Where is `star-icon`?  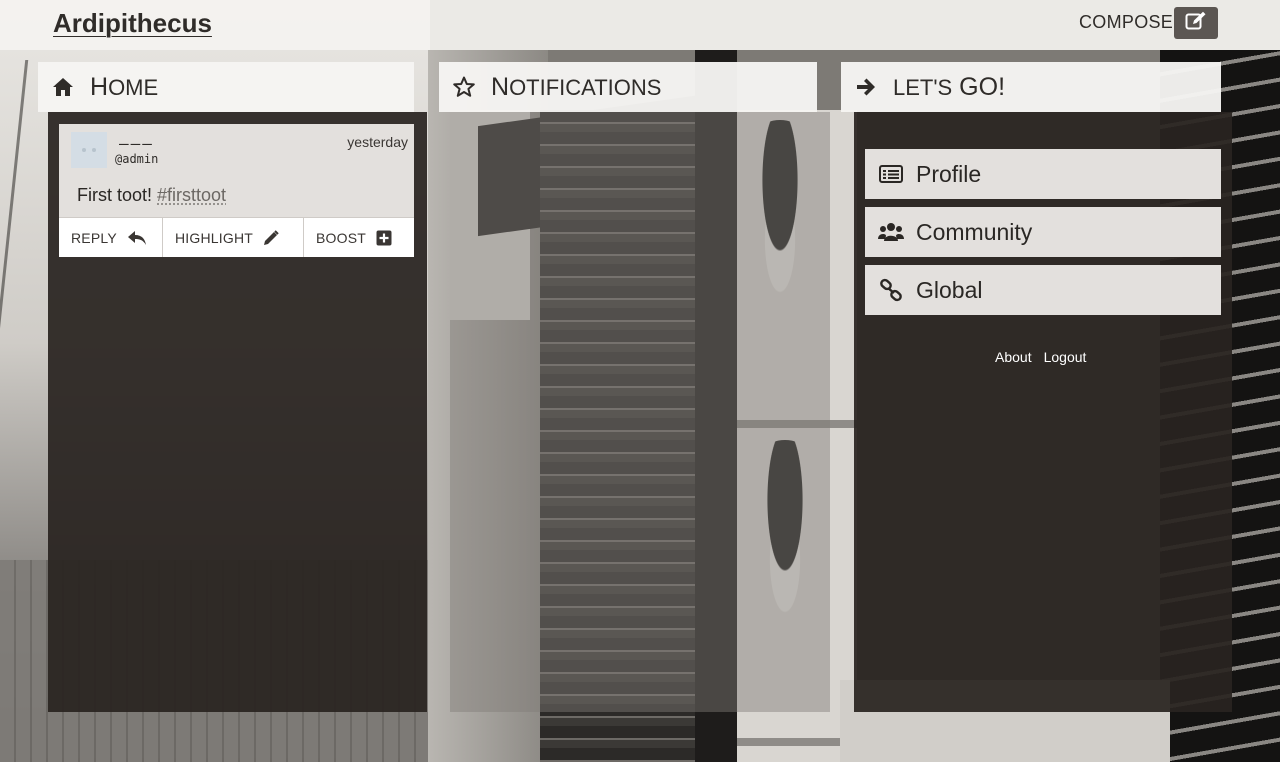 star-icon is located at coordinates (464, 87).